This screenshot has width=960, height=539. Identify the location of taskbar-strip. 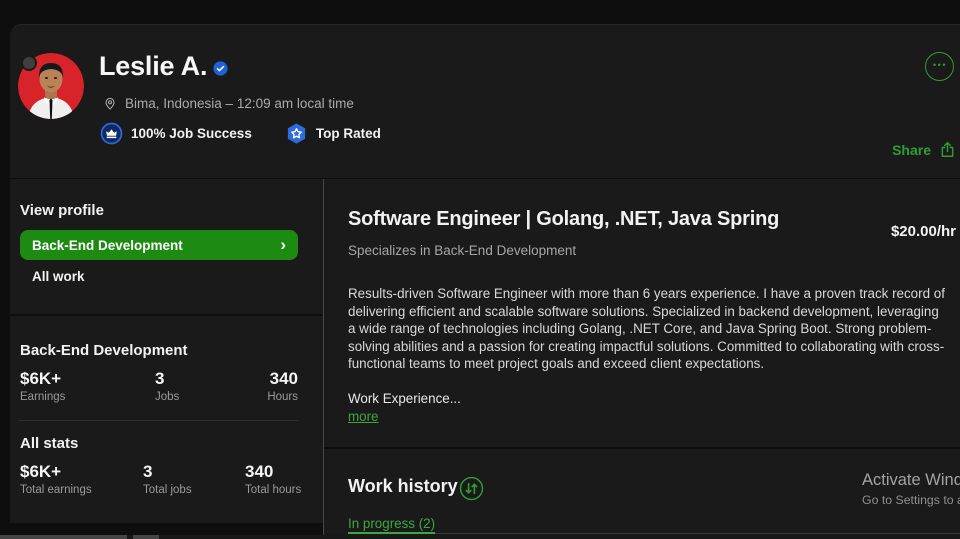
(480, 537).